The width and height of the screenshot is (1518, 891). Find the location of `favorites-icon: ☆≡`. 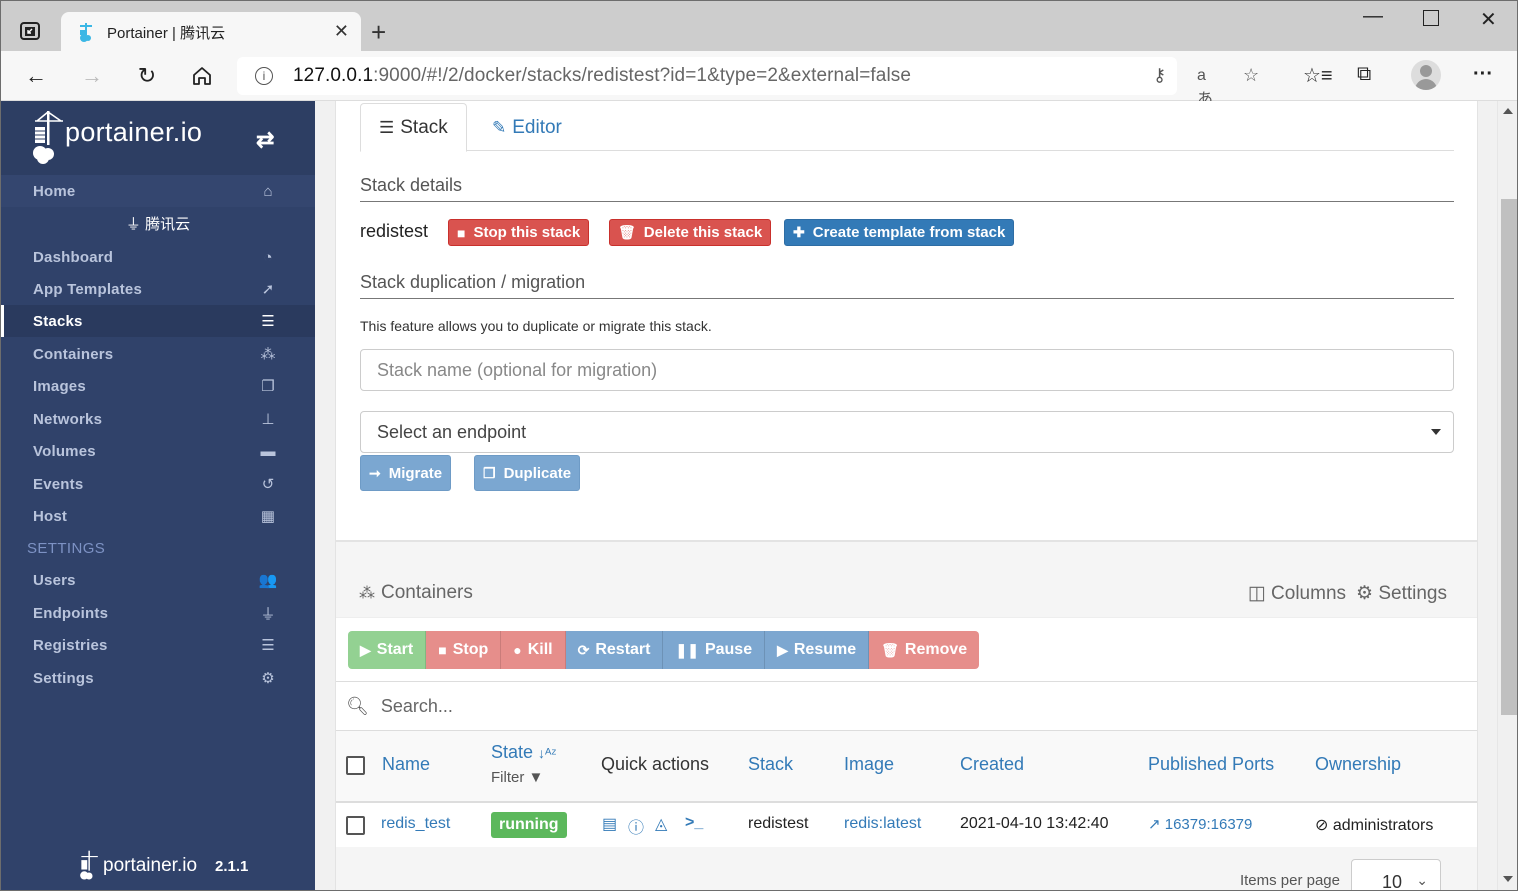

favorites-icon: ☆≡ is located at coordinates (1318, 75).